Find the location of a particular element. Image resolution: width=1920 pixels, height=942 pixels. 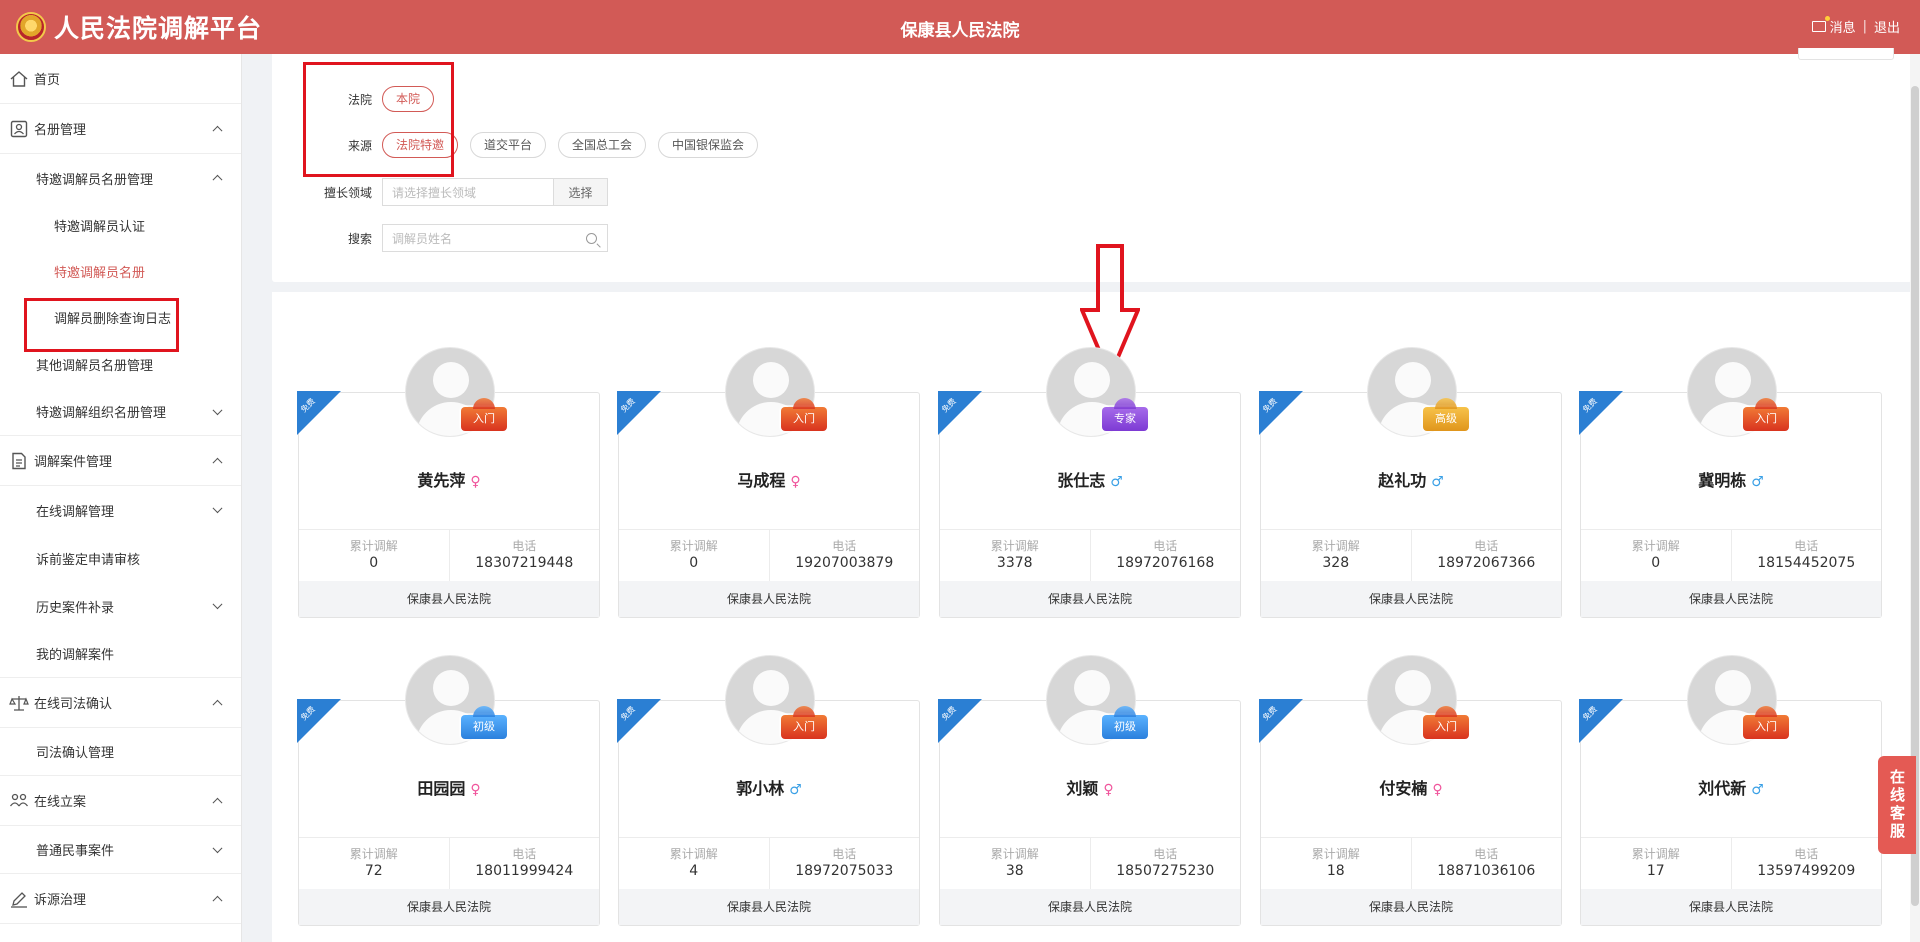

mediator-card: 免费 入门 黄先萍 ♀ 累计调解 0 电话 18307219448 保康县人民法院 is located at coordinates (448, 482).